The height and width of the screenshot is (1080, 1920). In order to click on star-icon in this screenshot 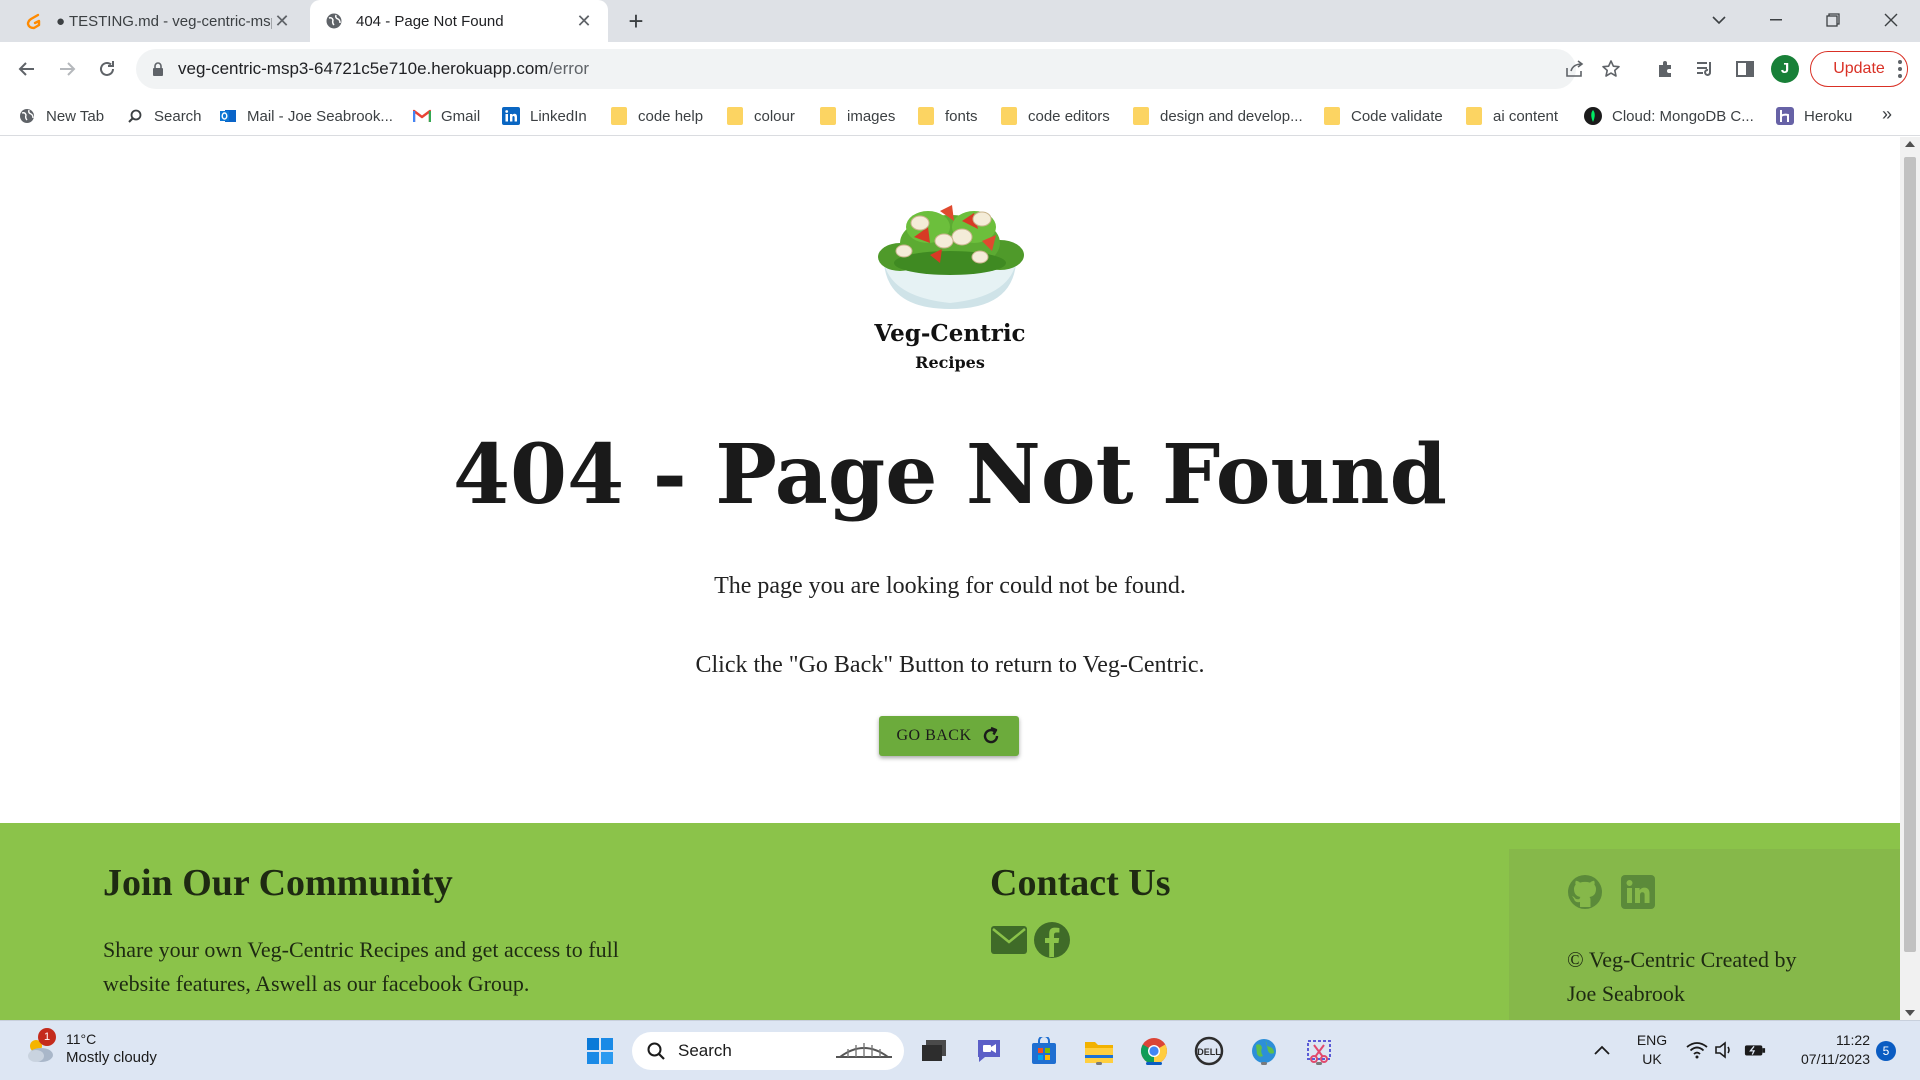, I will do `click(1611, 69)`.